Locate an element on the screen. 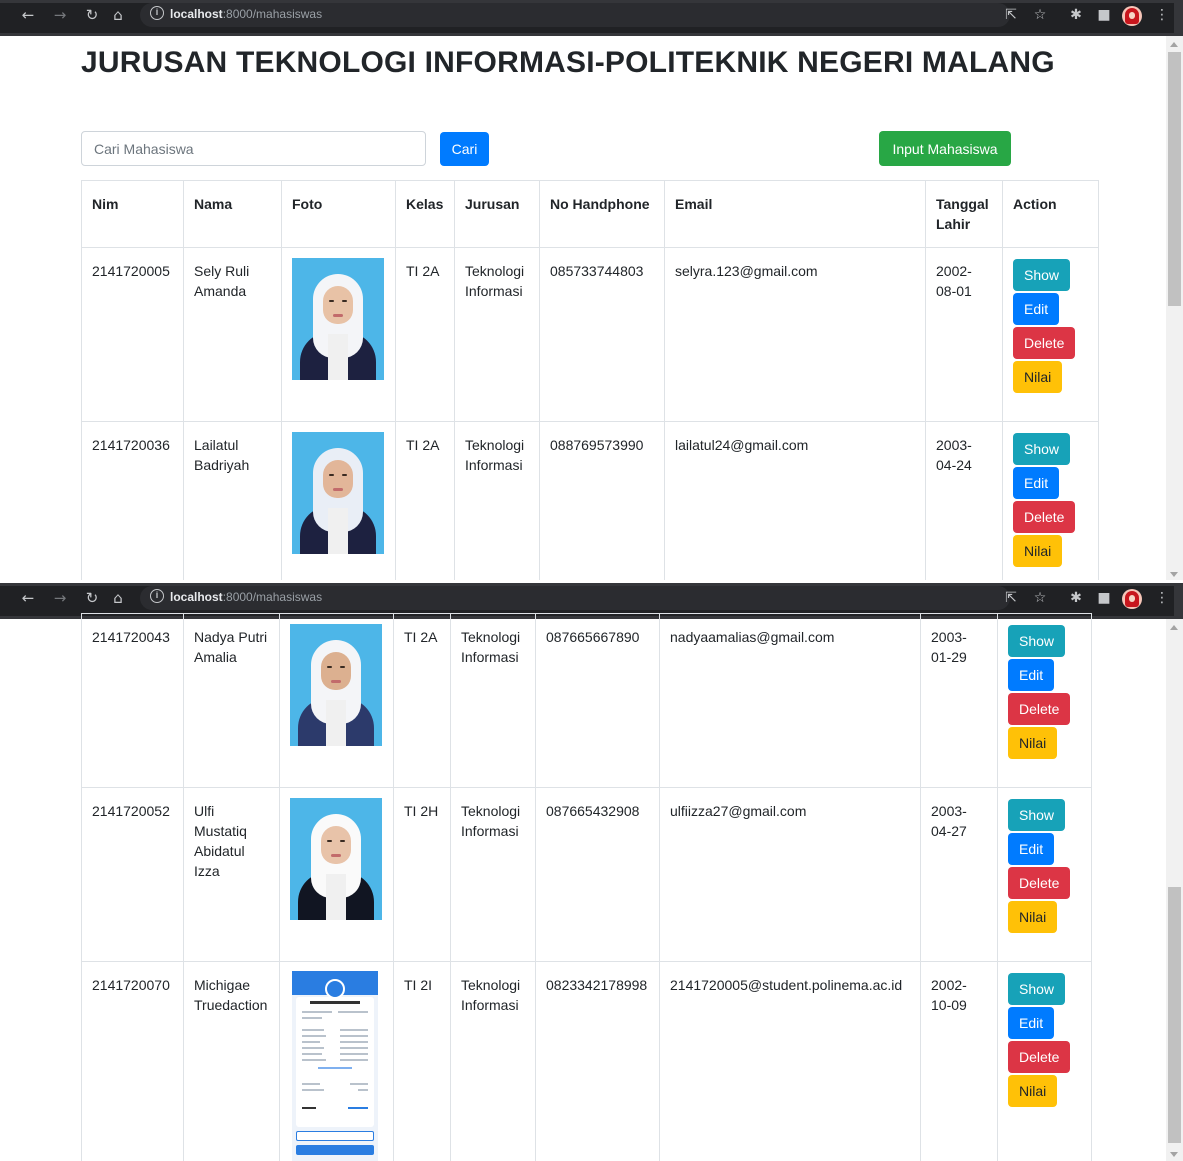  cell-no-handphone: 087665667890 is located at coordinates (597, 700).